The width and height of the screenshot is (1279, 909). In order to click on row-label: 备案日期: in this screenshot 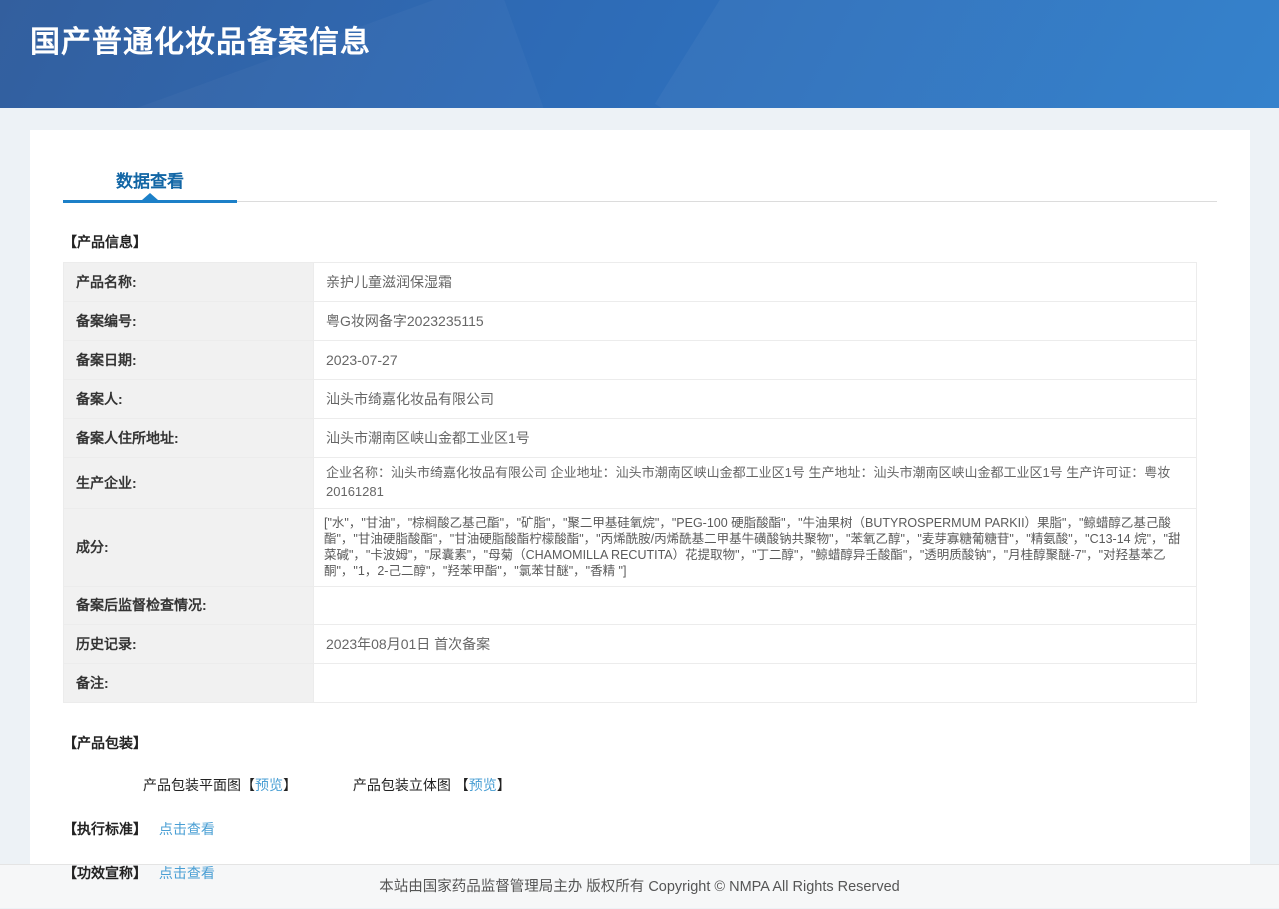, I will do `click(188, 360)`.